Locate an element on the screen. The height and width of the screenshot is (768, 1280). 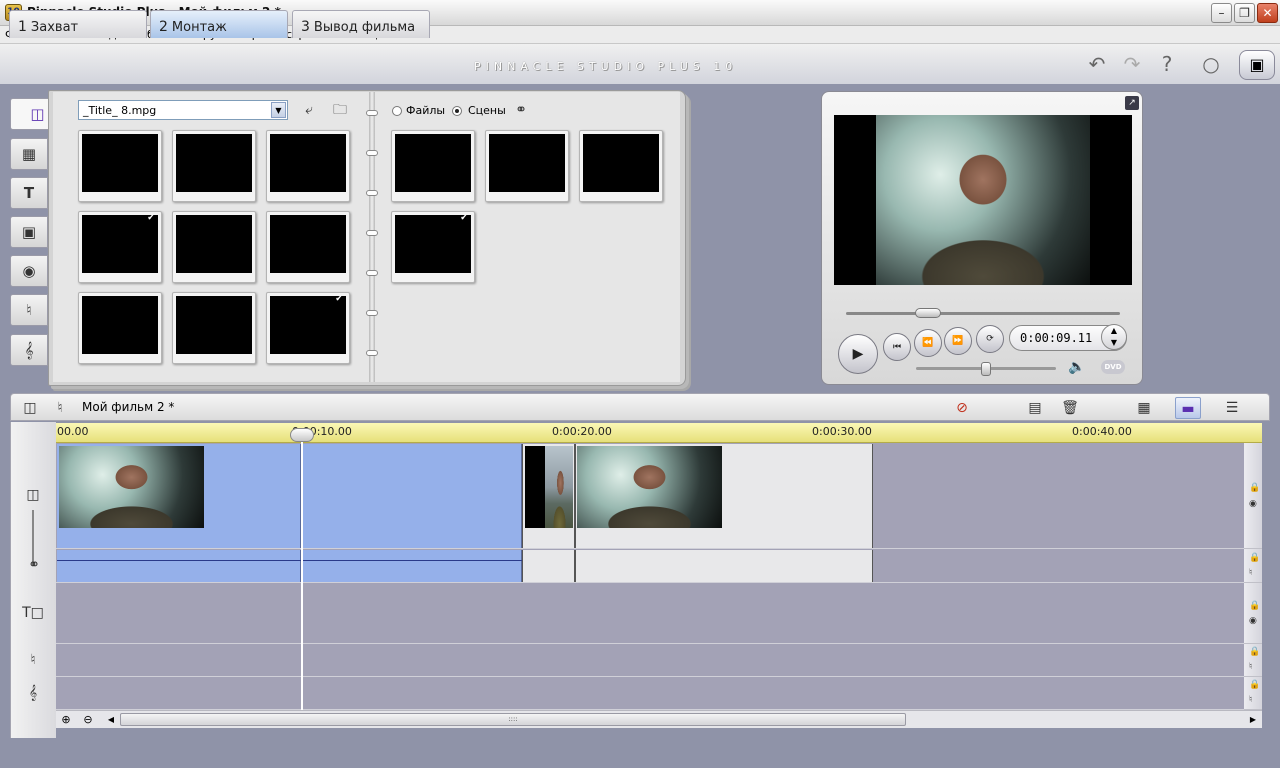
hint-bulb-icon: ○ is located at coordinates (1211, 64).